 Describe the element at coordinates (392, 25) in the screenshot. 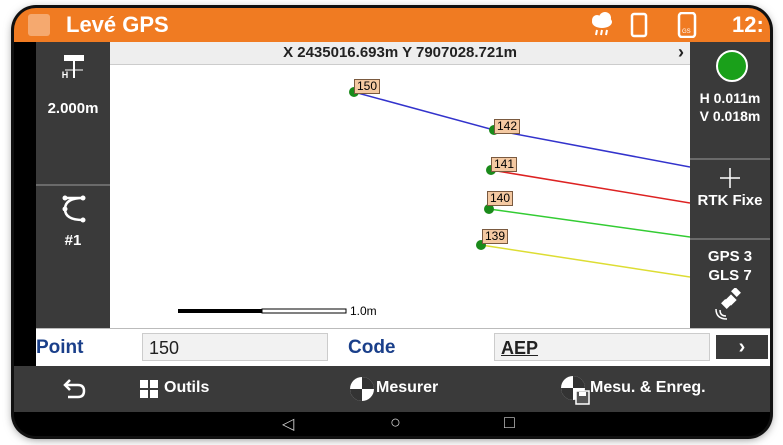

I see `title-bar: Levé GPS GS 12:` at that location.